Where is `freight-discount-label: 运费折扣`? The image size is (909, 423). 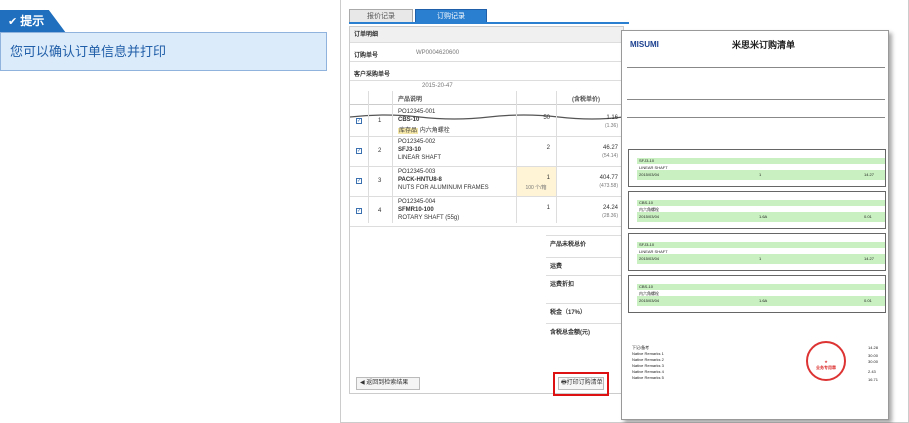
freight-discount-label: 运费折扣 is located at coordinates (585, 284).